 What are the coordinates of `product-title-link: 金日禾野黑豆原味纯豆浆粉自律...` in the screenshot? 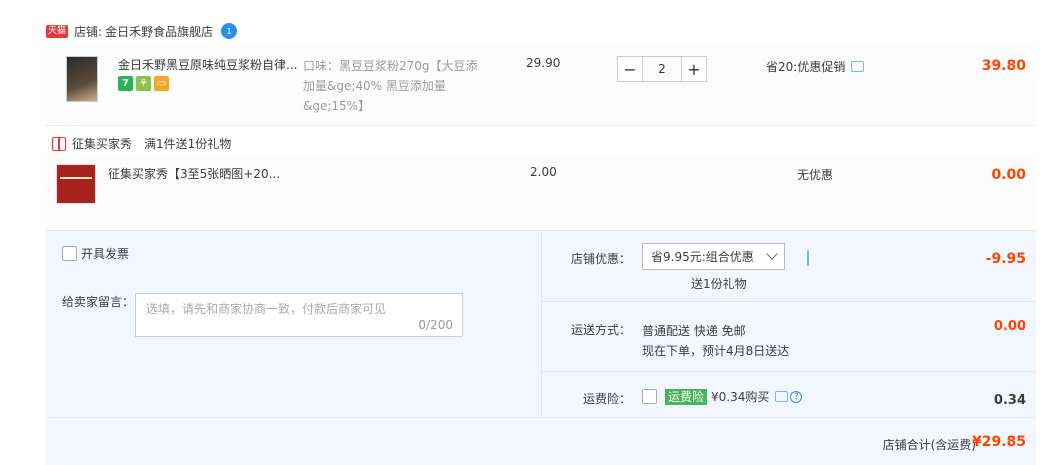 It's located at (209, 64).